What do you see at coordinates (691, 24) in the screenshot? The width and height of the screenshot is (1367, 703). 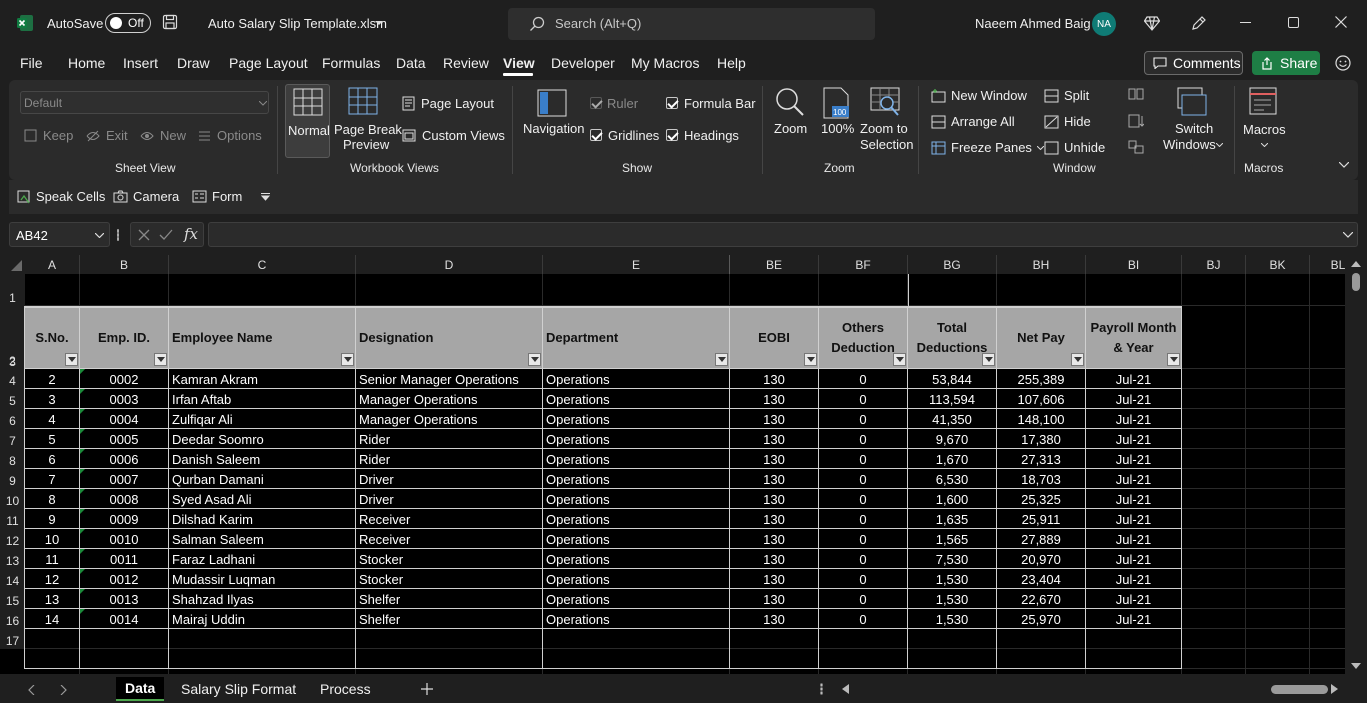 I see `search-box: Search (Alt+Q)` at bounding box center [691, 24].